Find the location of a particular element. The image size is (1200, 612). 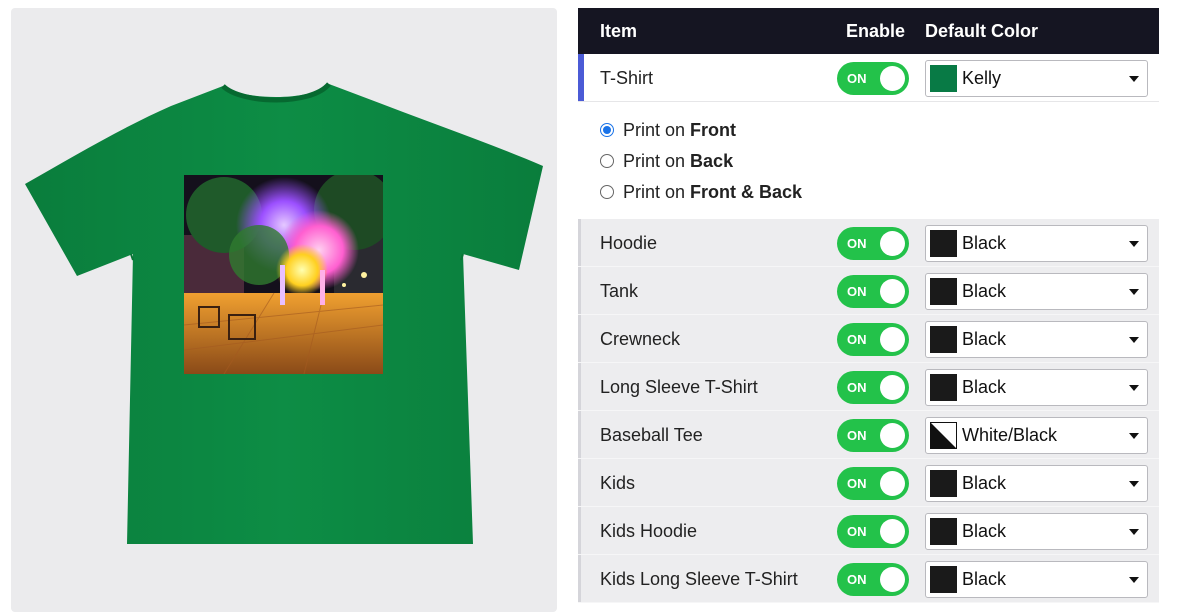

column-header-enable: Enable is located at coordinates (876, 31).